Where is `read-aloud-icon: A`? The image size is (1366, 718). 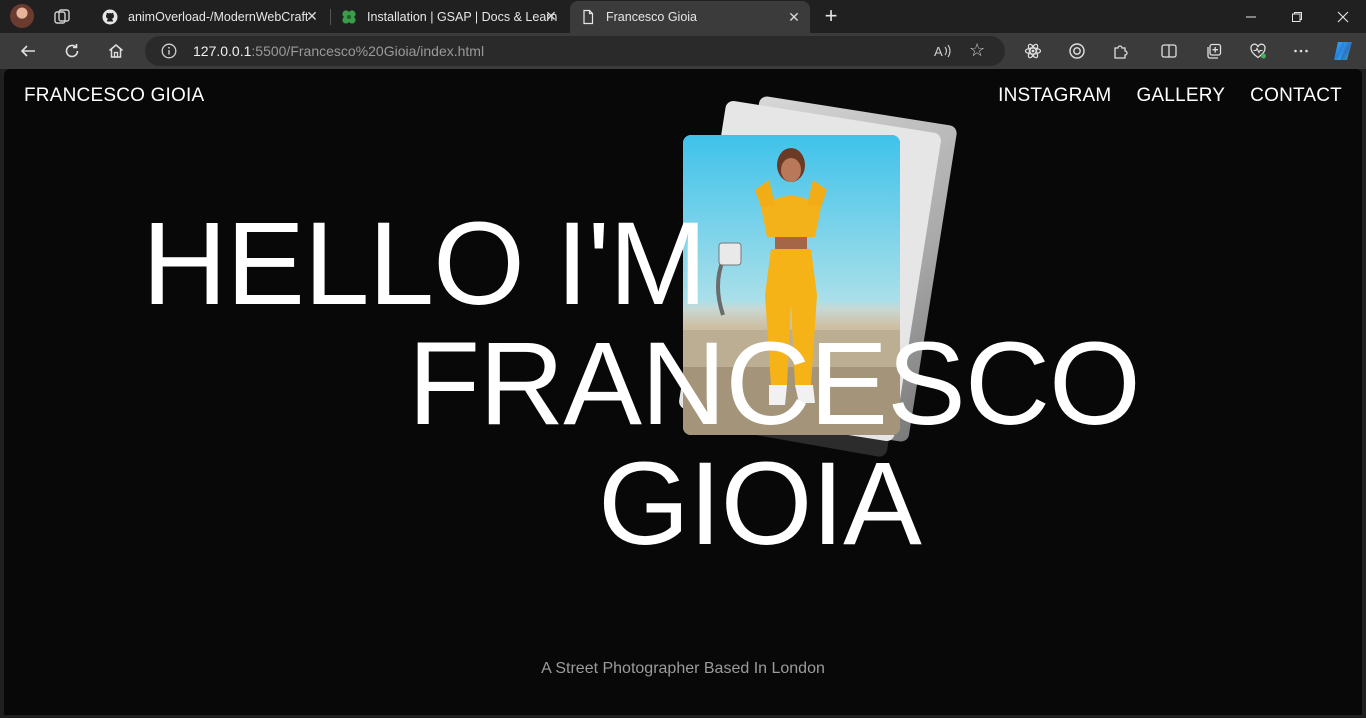
read-aloud-icon: A is located at coordinates (943, 51).